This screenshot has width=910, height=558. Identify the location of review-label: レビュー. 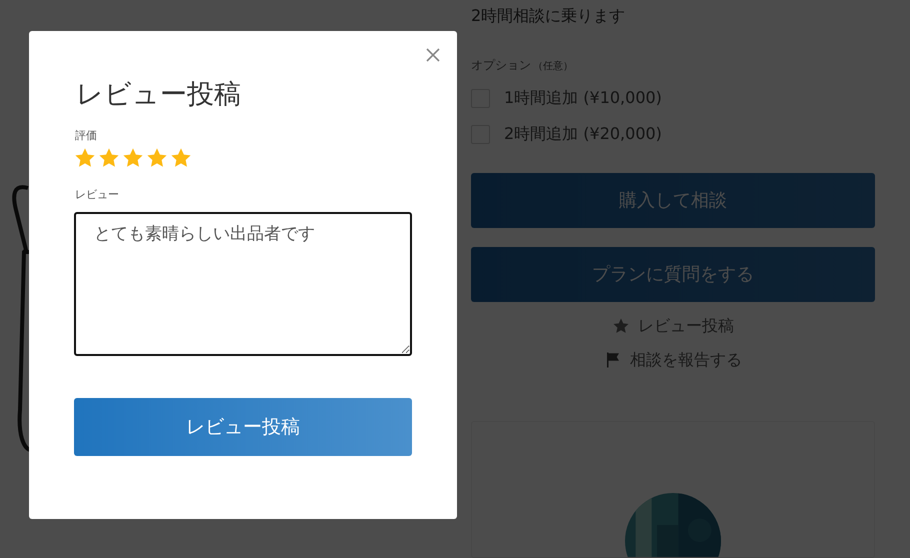
(97, 194).